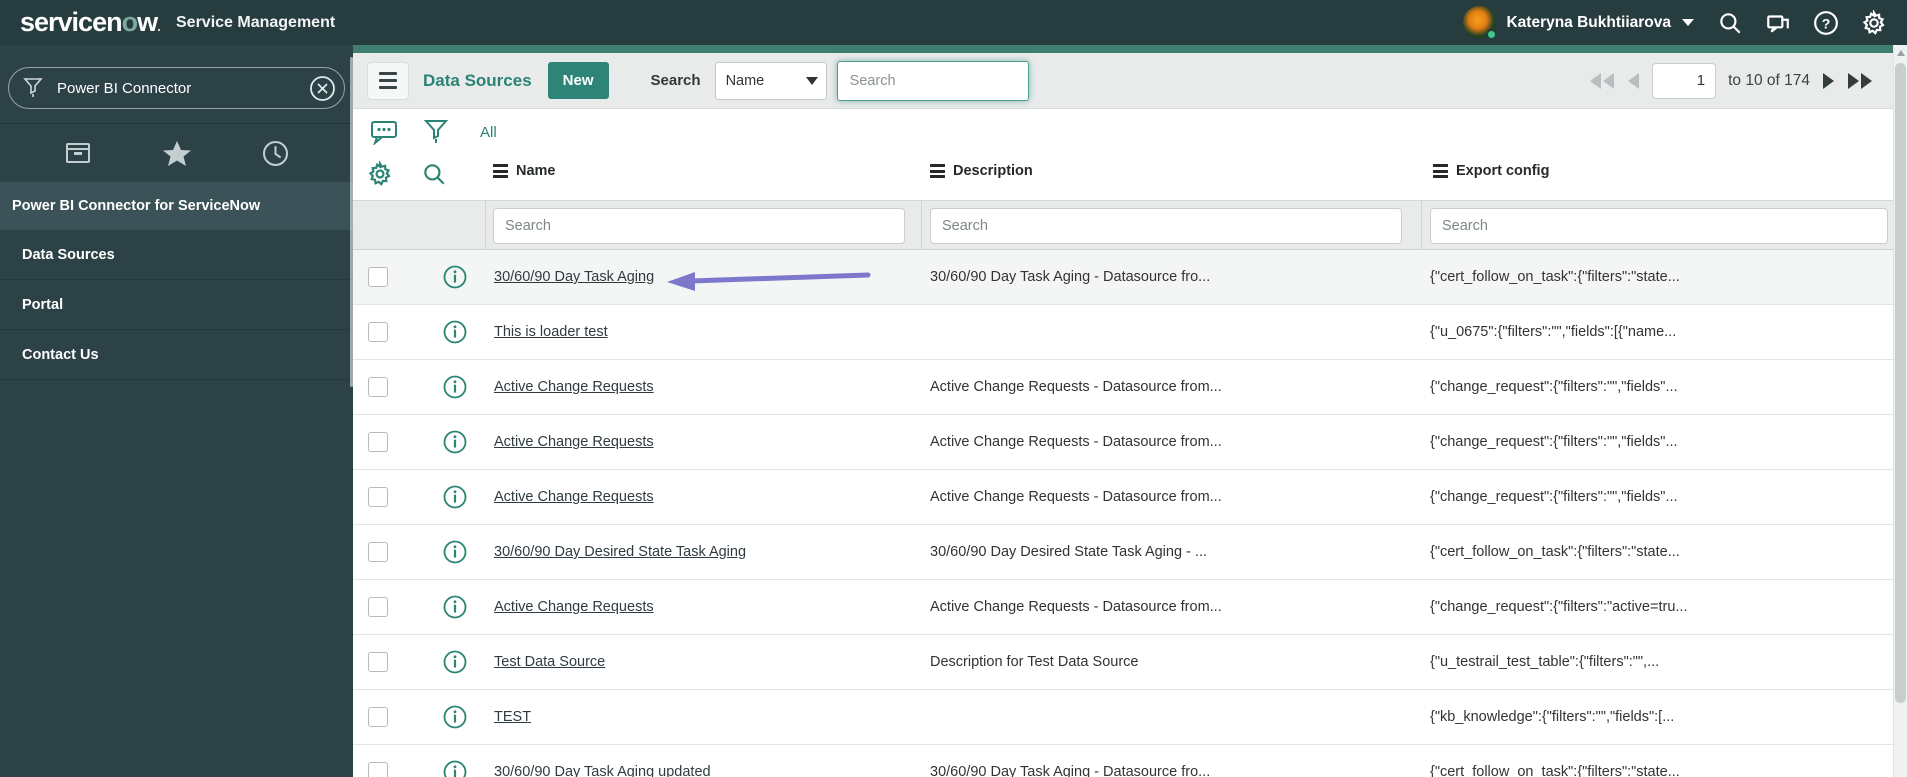  What do you see at coordinates (176, 153) in the screenshot?
I see `favorites-star-icon` at bounding box center [176, 153].